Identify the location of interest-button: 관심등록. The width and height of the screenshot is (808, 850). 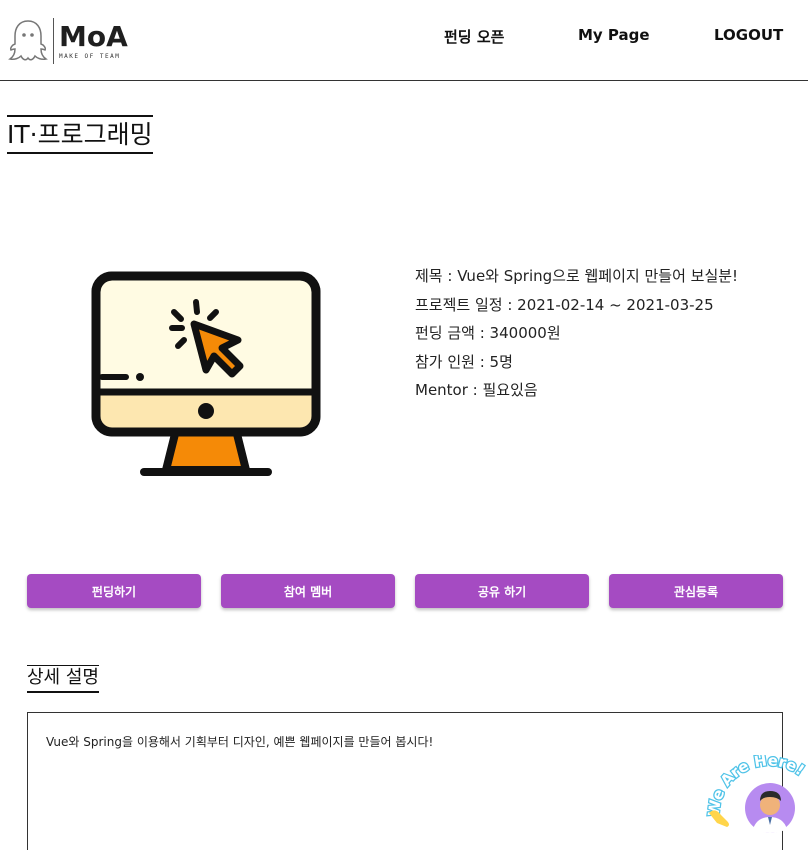
(696, 591).